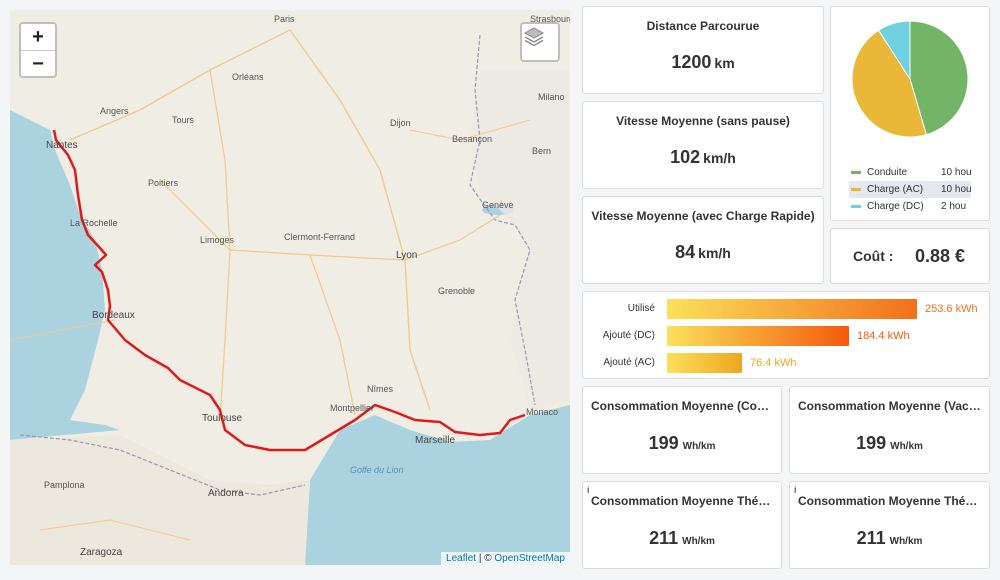  I want to click on cost-panel: Coût : 0.88 €, so click(910, 256).